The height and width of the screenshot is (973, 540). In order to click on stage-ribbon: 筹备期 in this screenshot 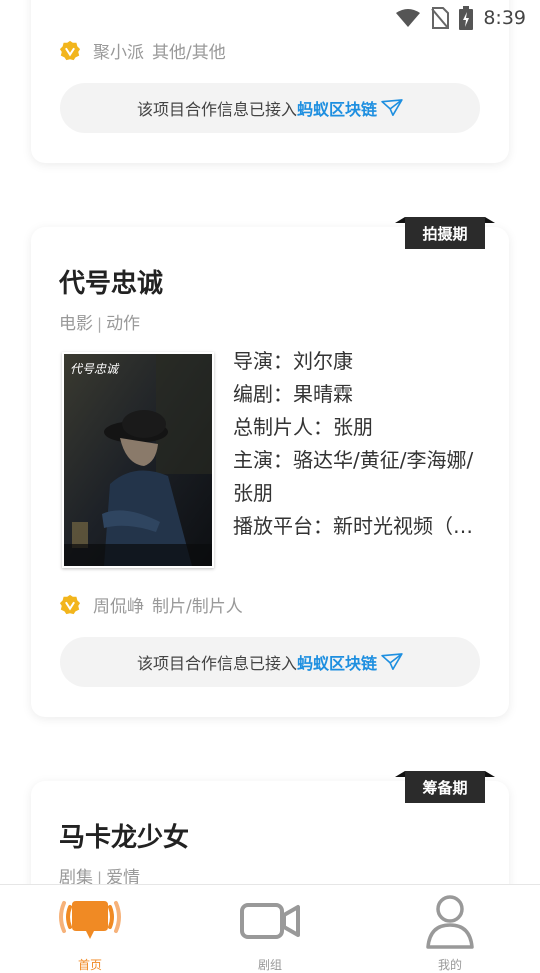, I will do `click(445, 787)`.